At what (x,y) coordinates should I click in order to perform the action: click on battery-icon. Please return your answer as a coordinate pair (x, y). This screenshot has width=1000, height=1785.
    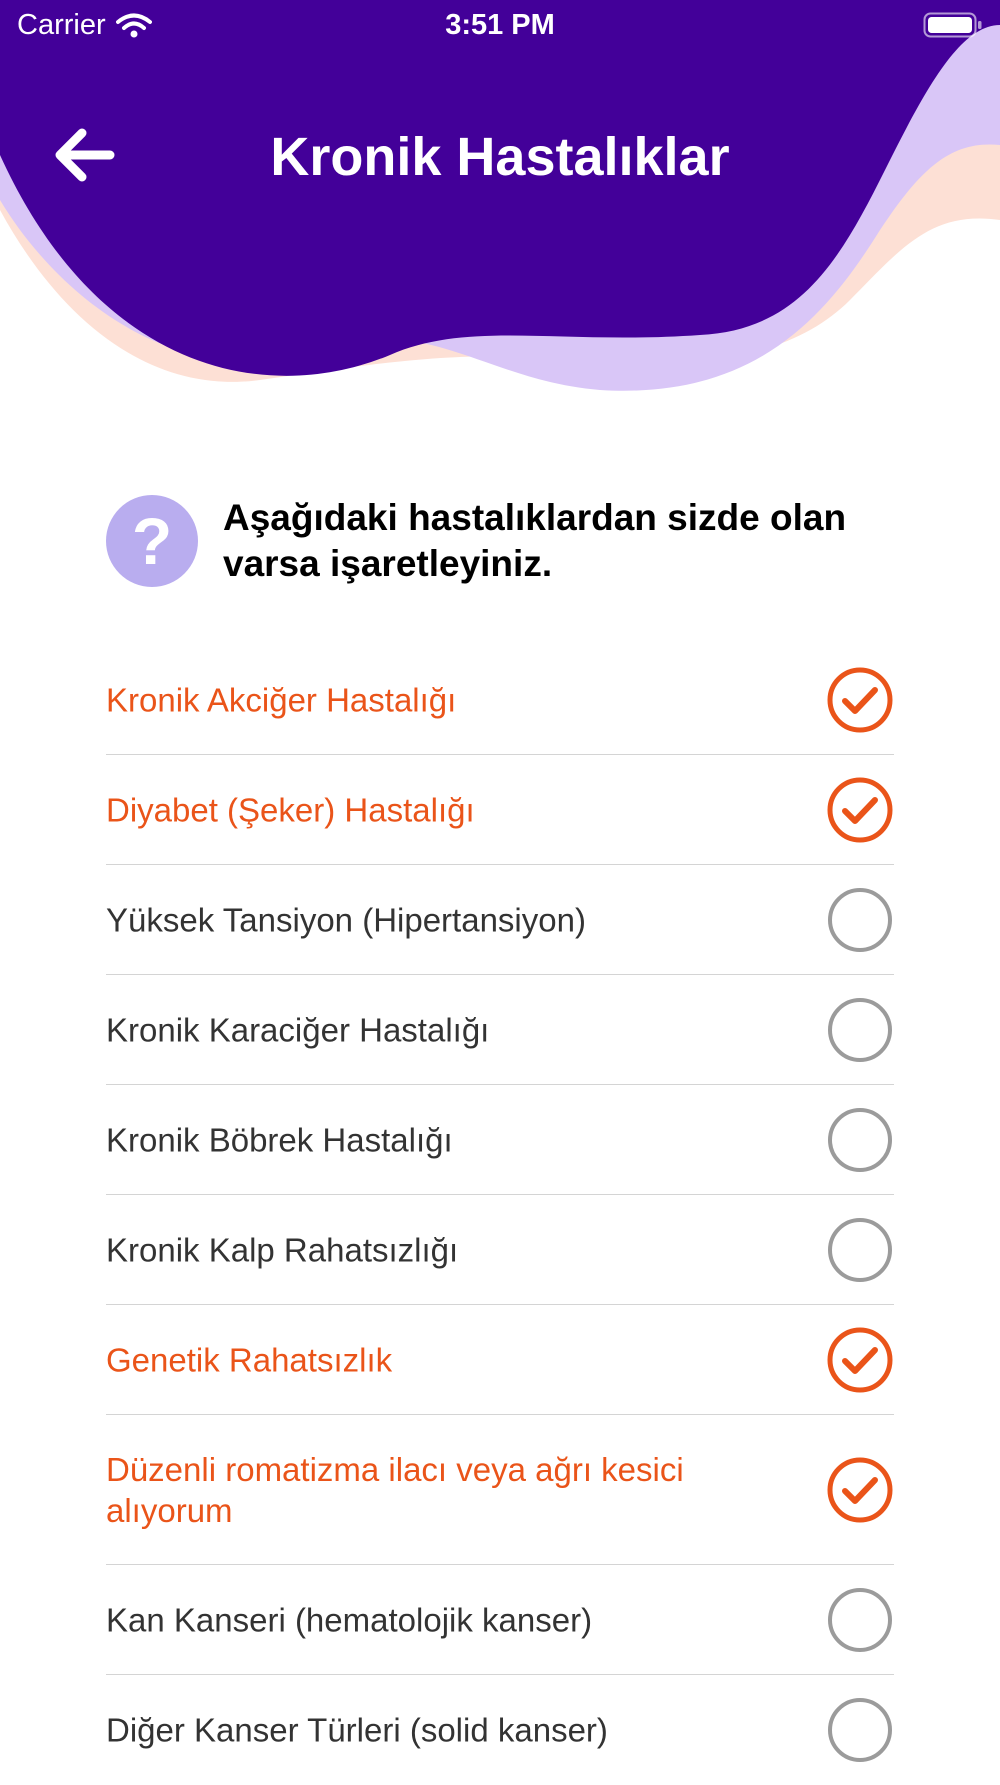
    Looking at the image, I should click on (952, 25).